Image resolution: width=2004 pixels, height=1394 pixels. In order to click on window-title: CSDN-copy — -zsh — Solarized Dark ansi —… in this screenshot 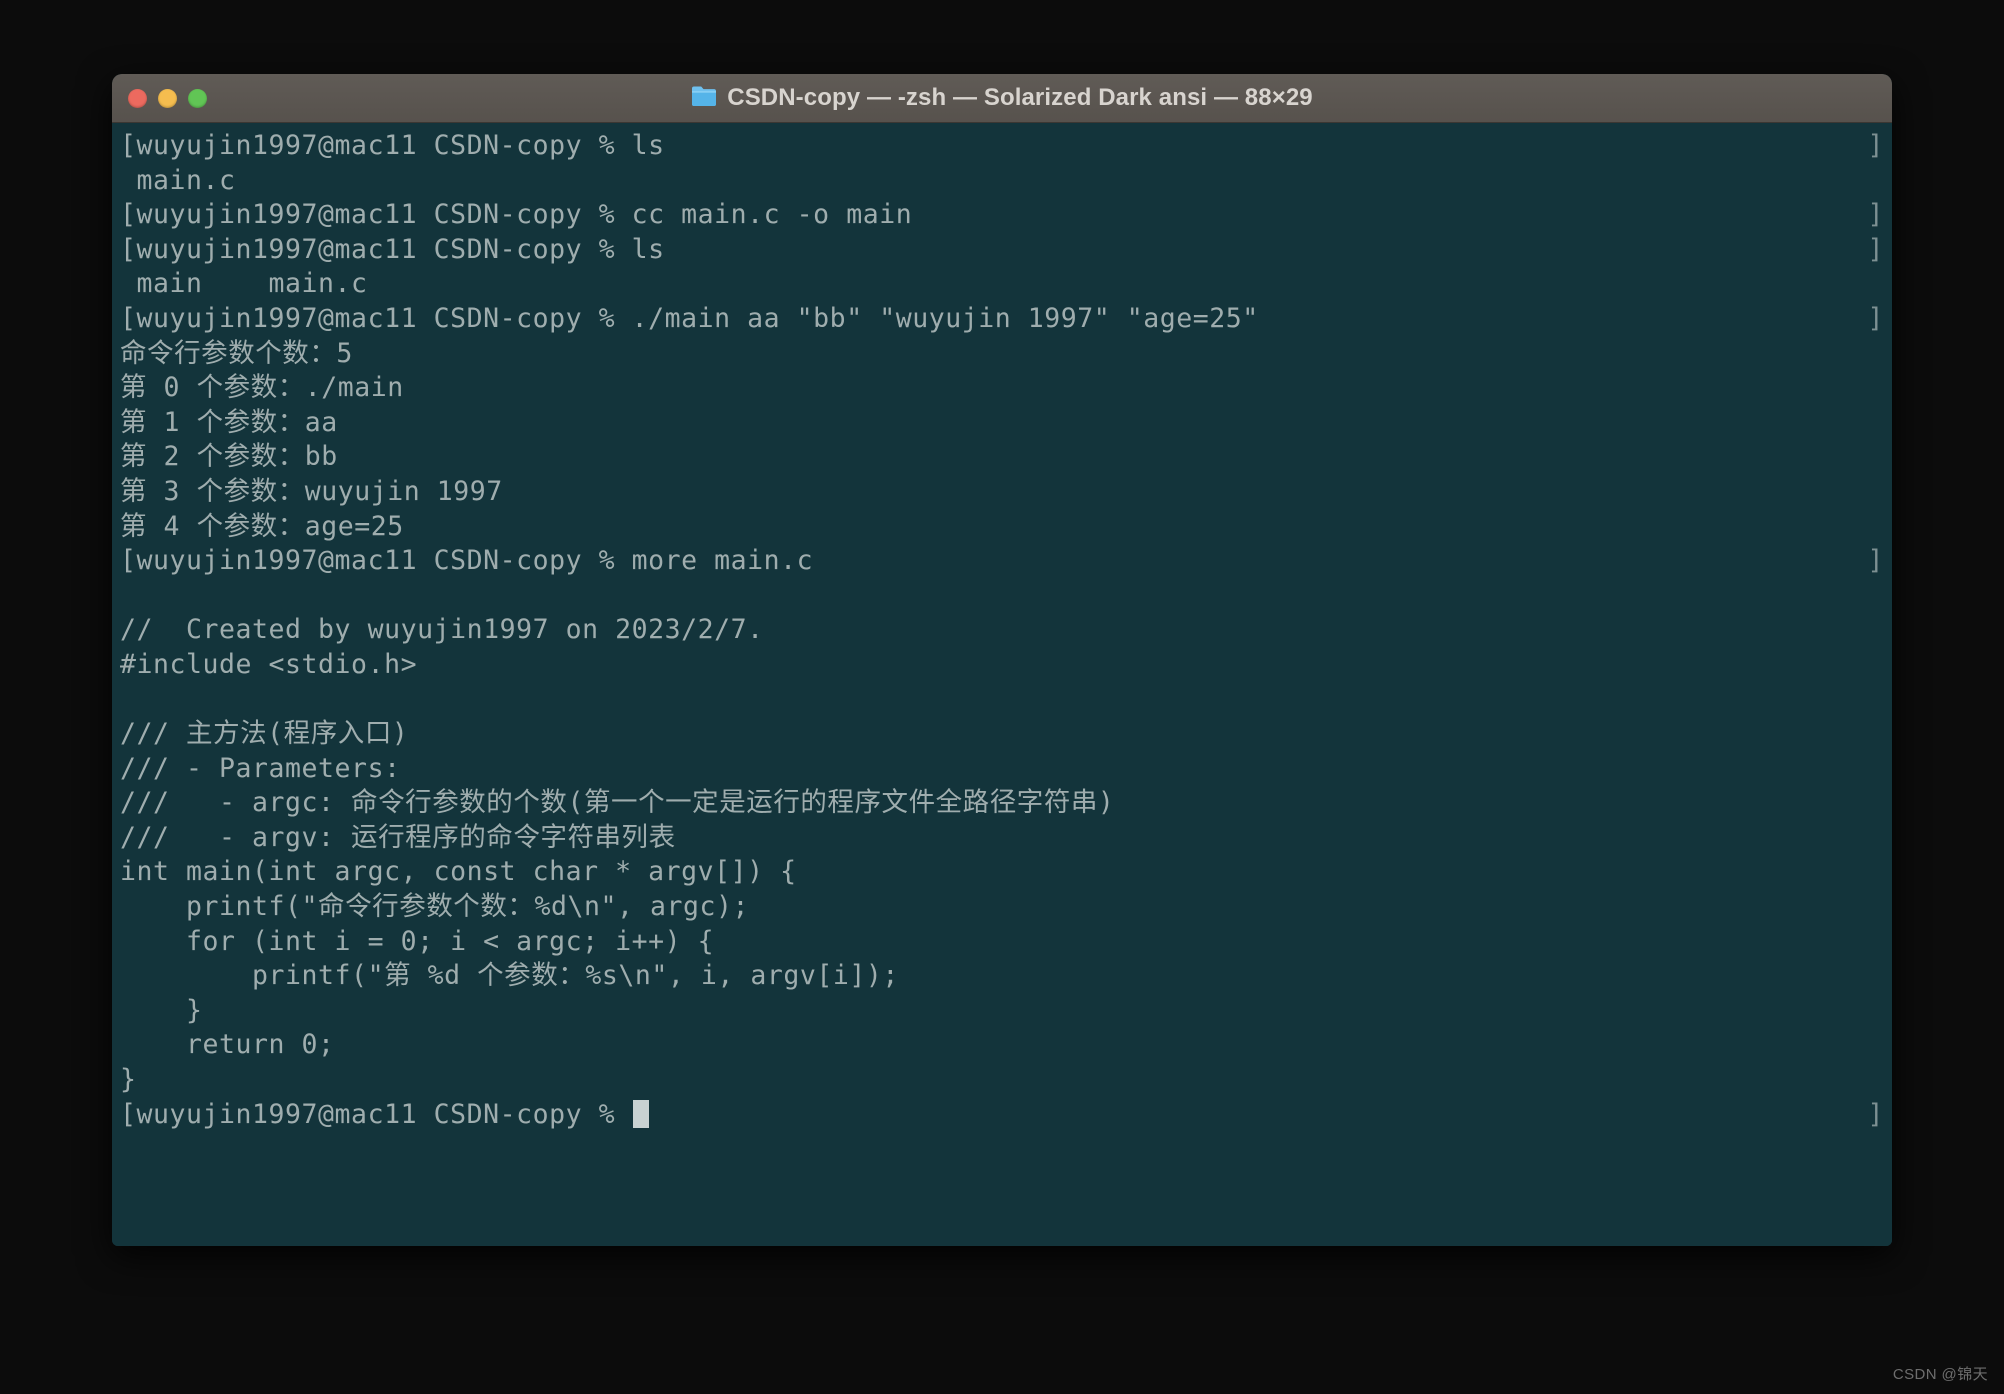, I will do `click(1020, 97)`.